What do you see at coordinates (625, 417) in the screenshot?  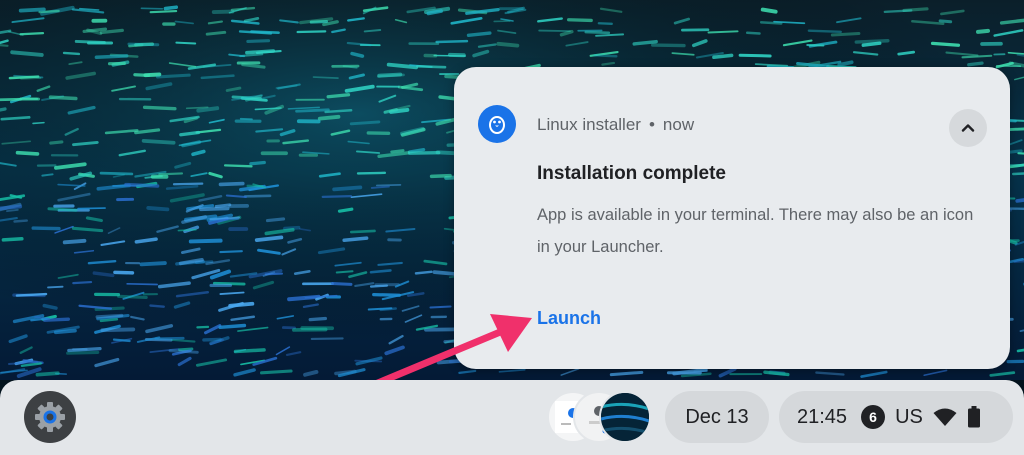 I see `window-thumbnail` at bounding box center [625, 417].